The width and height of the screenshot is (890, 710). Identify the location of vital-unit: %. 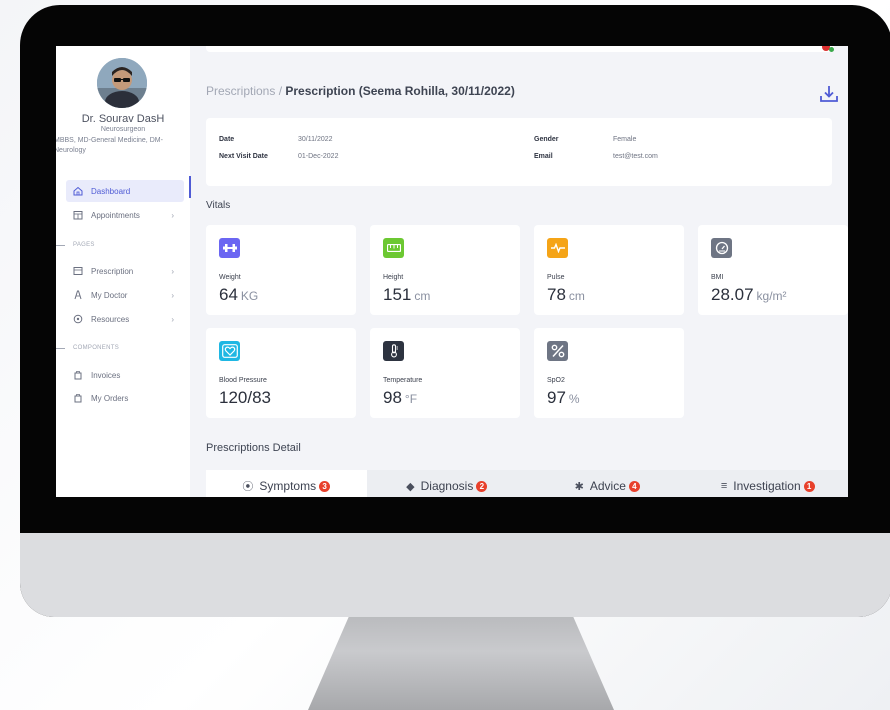
(574, 399).